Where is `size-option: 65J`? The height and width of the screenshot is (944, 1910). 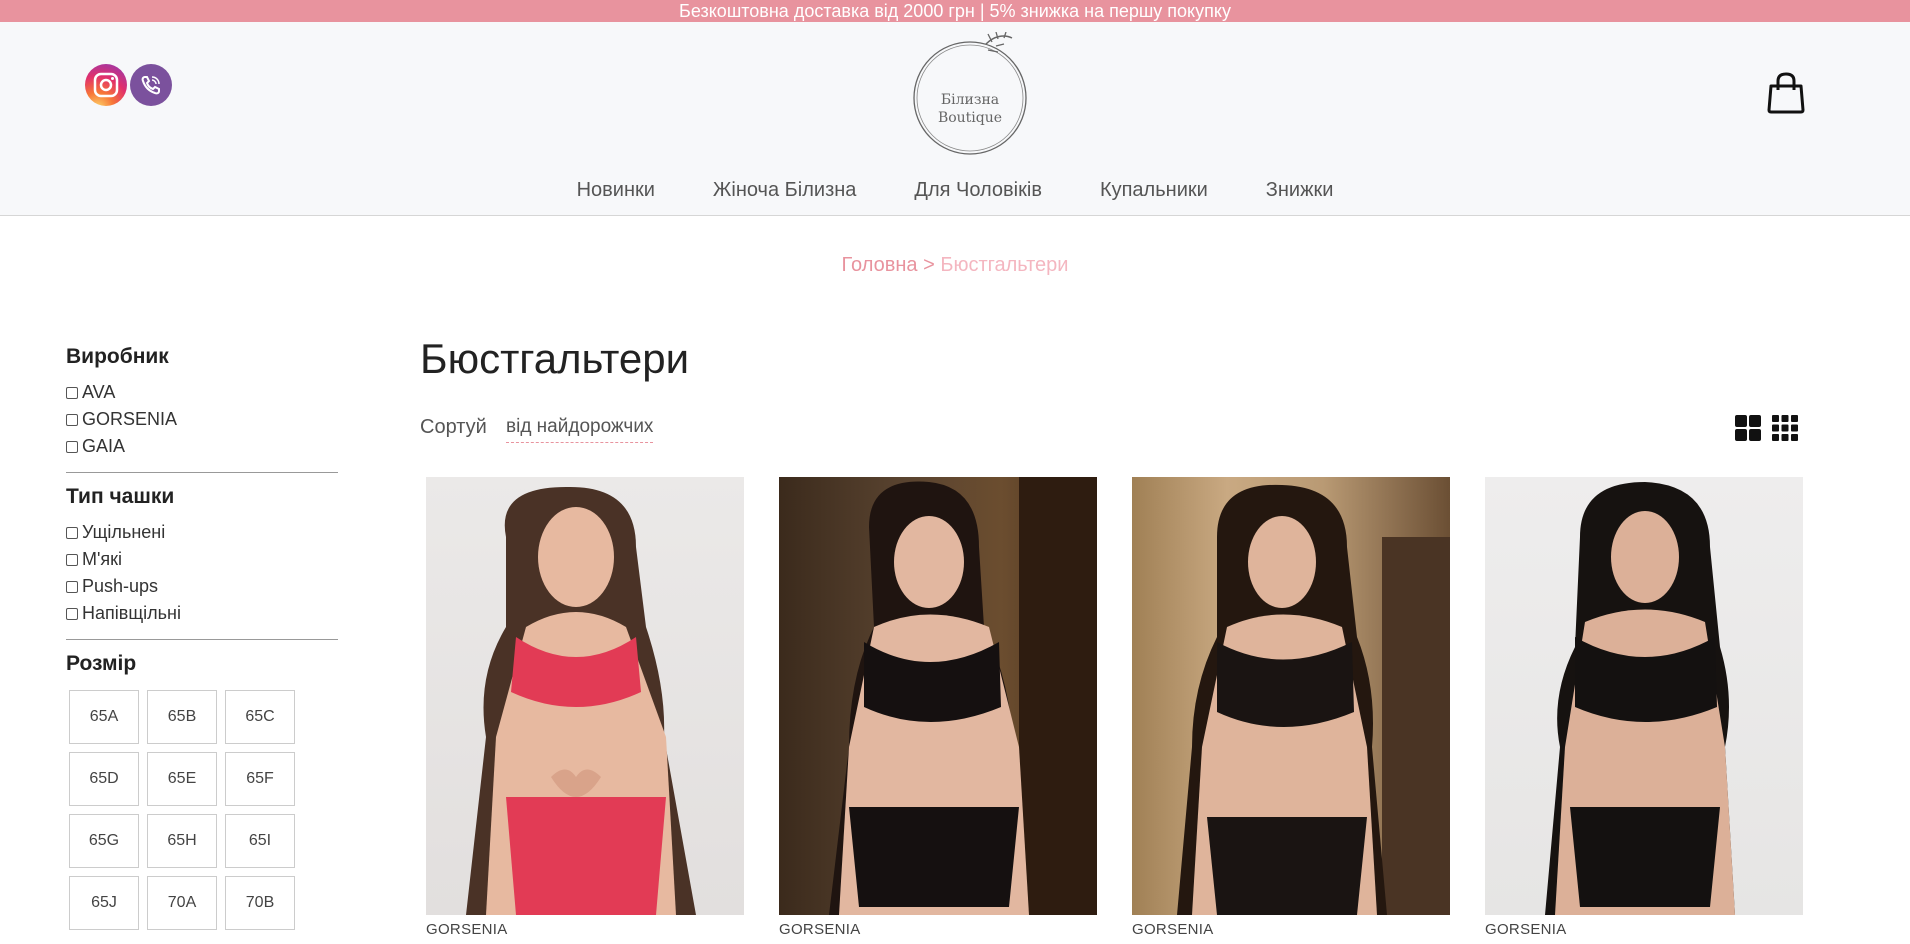 size-option: 65J is located at coordinates (104, 903).